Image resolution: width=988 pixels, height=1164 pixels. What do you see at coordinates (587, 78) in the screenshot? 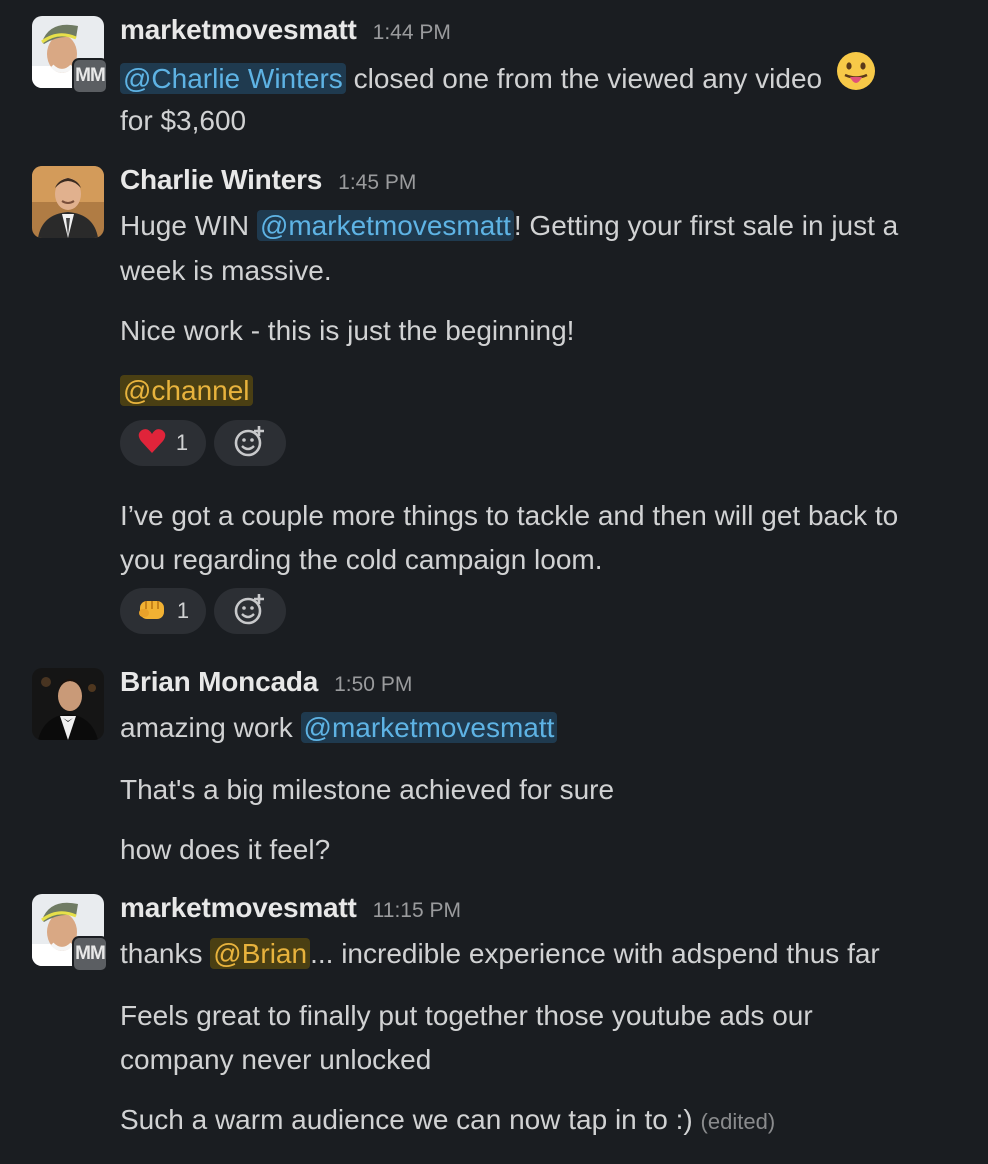
I see `message-text: closed one from the viewed any video` at bounding box center [587, 78].